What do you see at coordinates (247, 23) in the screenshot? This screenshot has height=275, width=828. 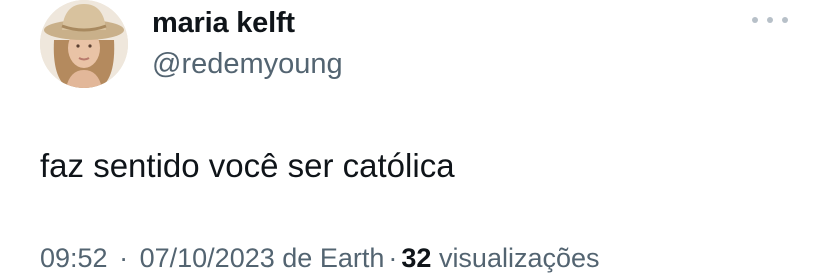 I see `display-name: maria kelft` at bounding box center [247, 23].